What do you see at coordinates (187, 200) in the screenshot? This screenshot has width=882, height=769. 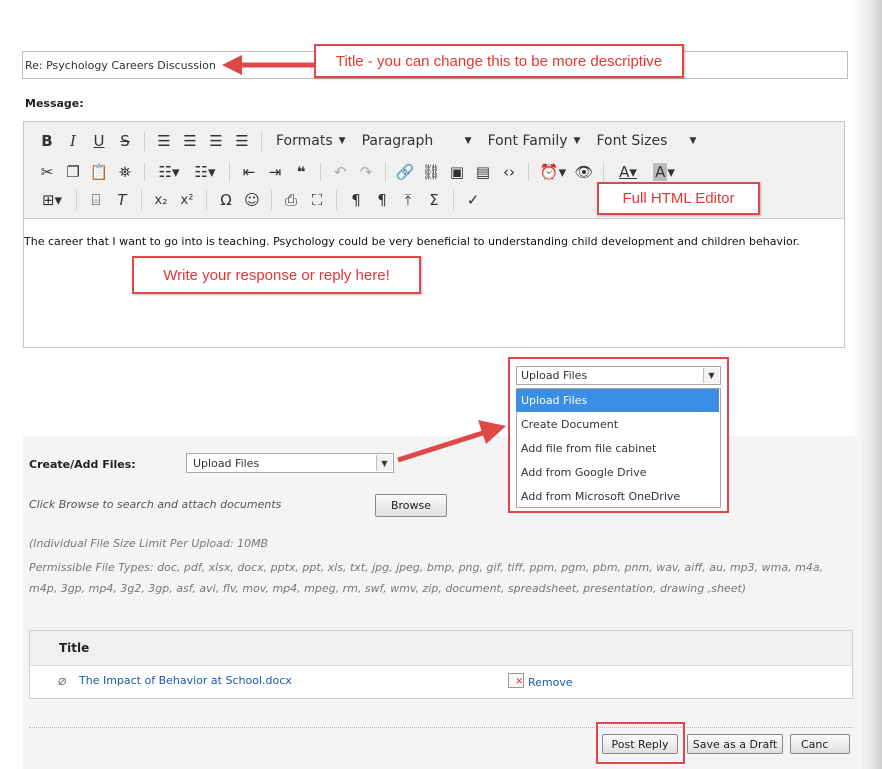 I see `superscript-icon: x²` at bounding box center [187, 200].